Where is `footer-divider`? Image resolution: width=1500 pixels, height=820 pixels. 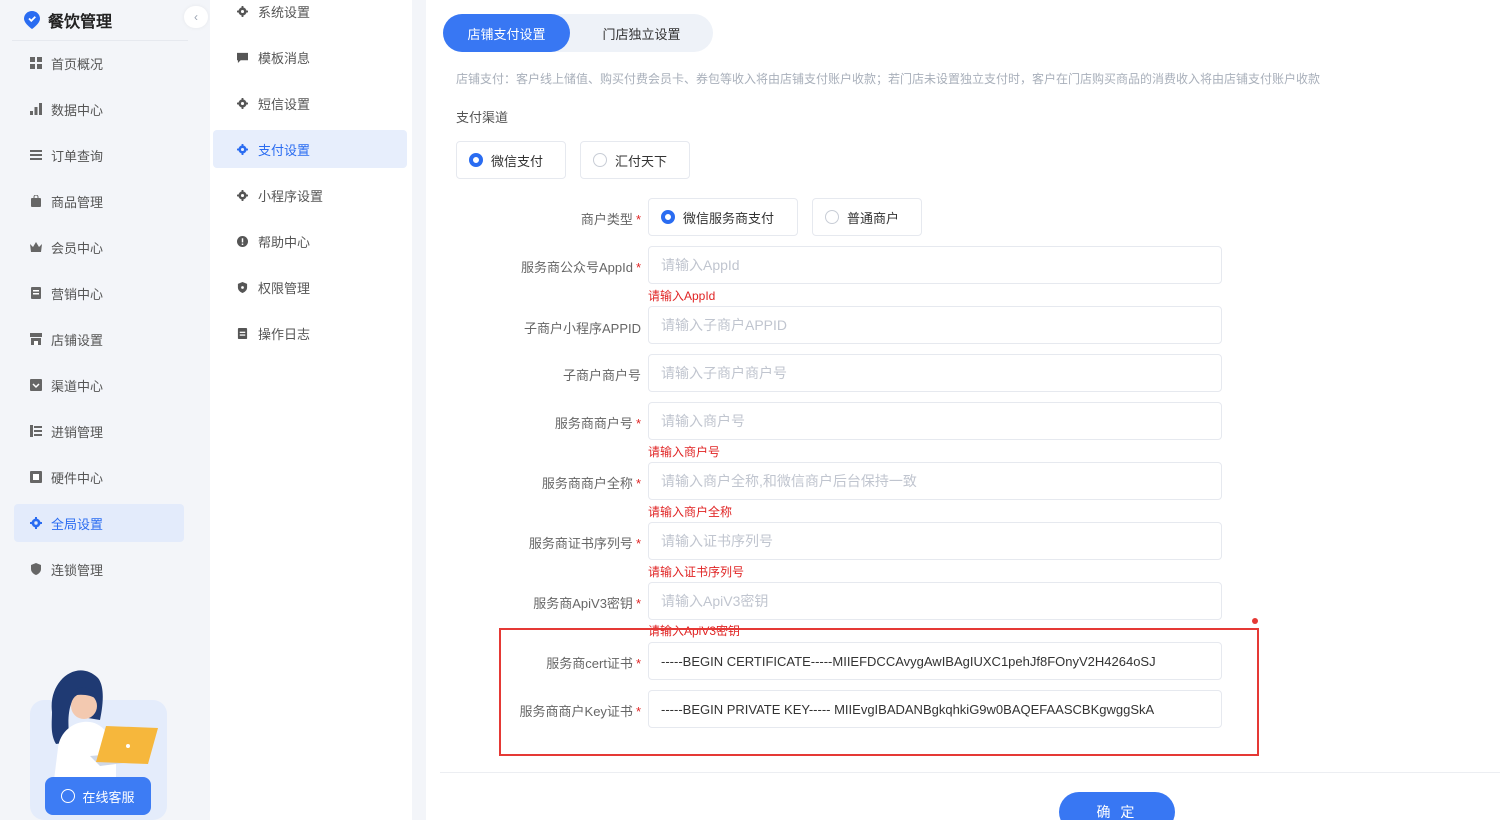 footer-divider is located at coordinates (970, 772).